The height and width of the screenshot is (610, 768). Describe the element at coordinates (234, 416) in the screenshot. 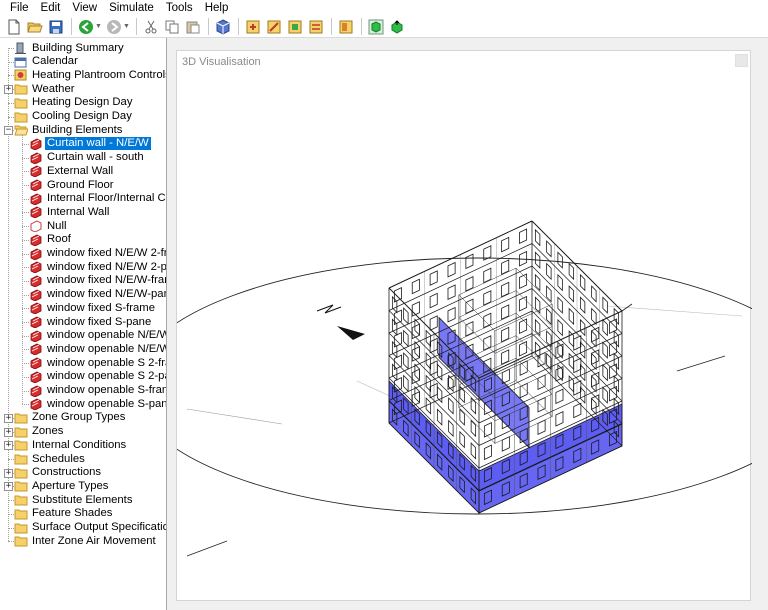

I see `ground-grid-line` at that location.